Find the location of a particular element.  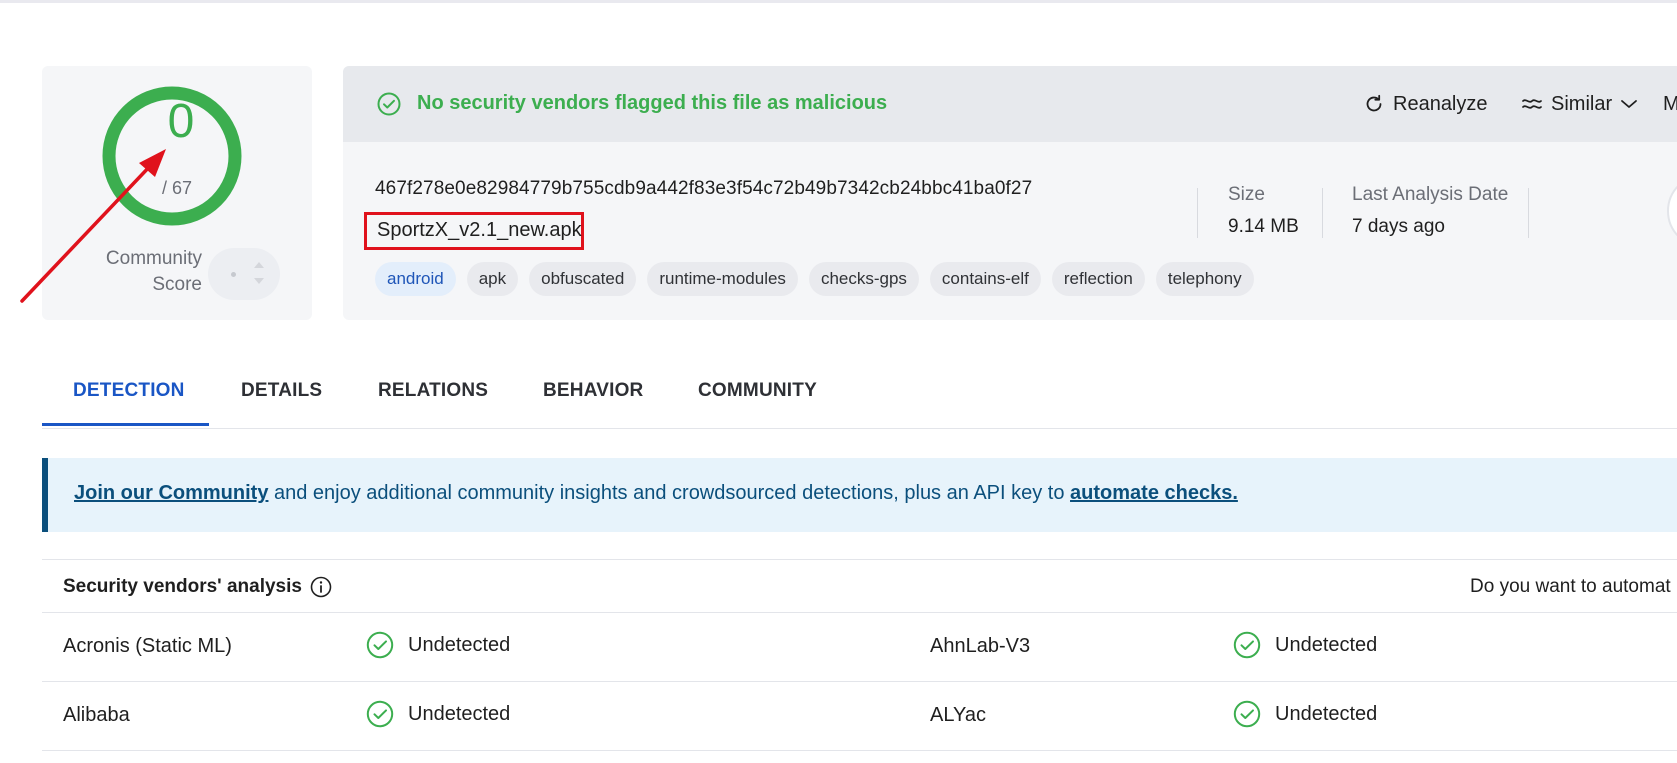

active-tab-indicator is located at coordinates (125, 424).